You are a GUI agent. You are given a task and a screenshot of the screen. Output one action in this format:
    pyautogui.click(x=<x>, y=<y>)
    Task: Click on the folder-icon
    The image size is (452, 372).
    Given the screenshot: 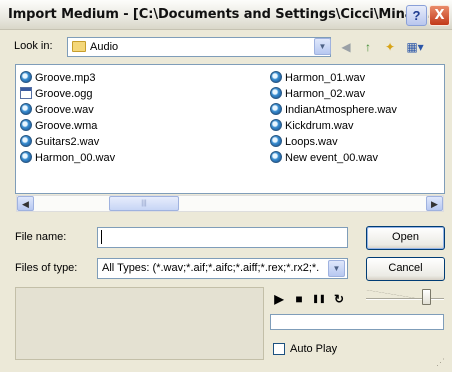 What is the action you would take?
    pyautogui.click(x=79, y=46)
    